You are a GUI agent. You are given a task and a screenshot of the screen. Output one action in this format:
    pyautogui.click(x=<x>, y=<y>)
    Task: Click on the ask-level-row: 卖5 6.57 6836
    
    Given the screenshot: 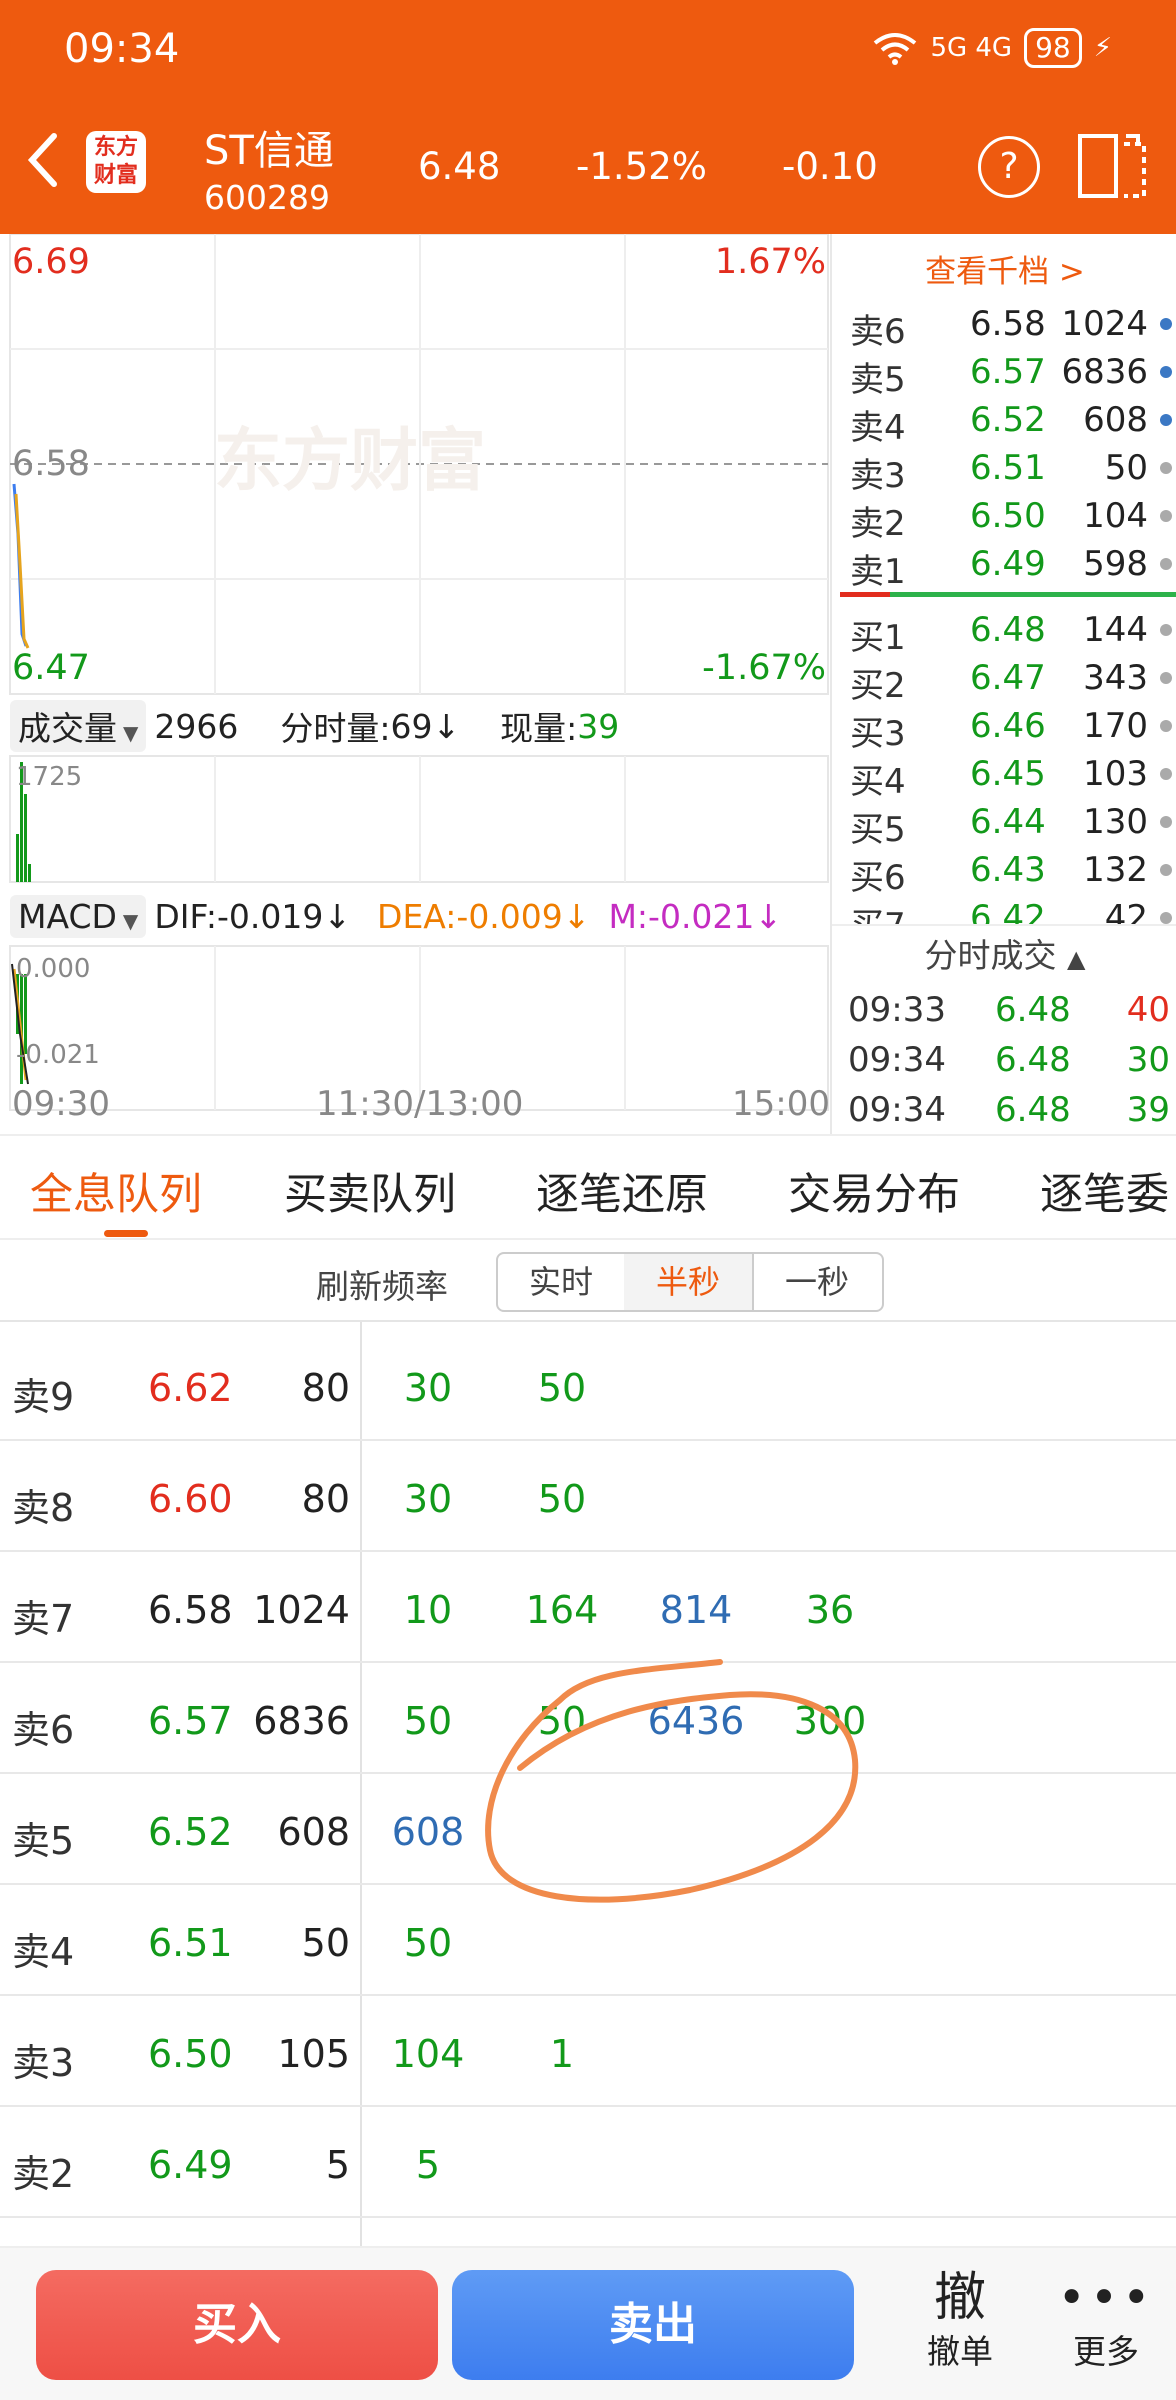 What is the action you would take?
    pyautogui.click(x=1008, y=374)
    